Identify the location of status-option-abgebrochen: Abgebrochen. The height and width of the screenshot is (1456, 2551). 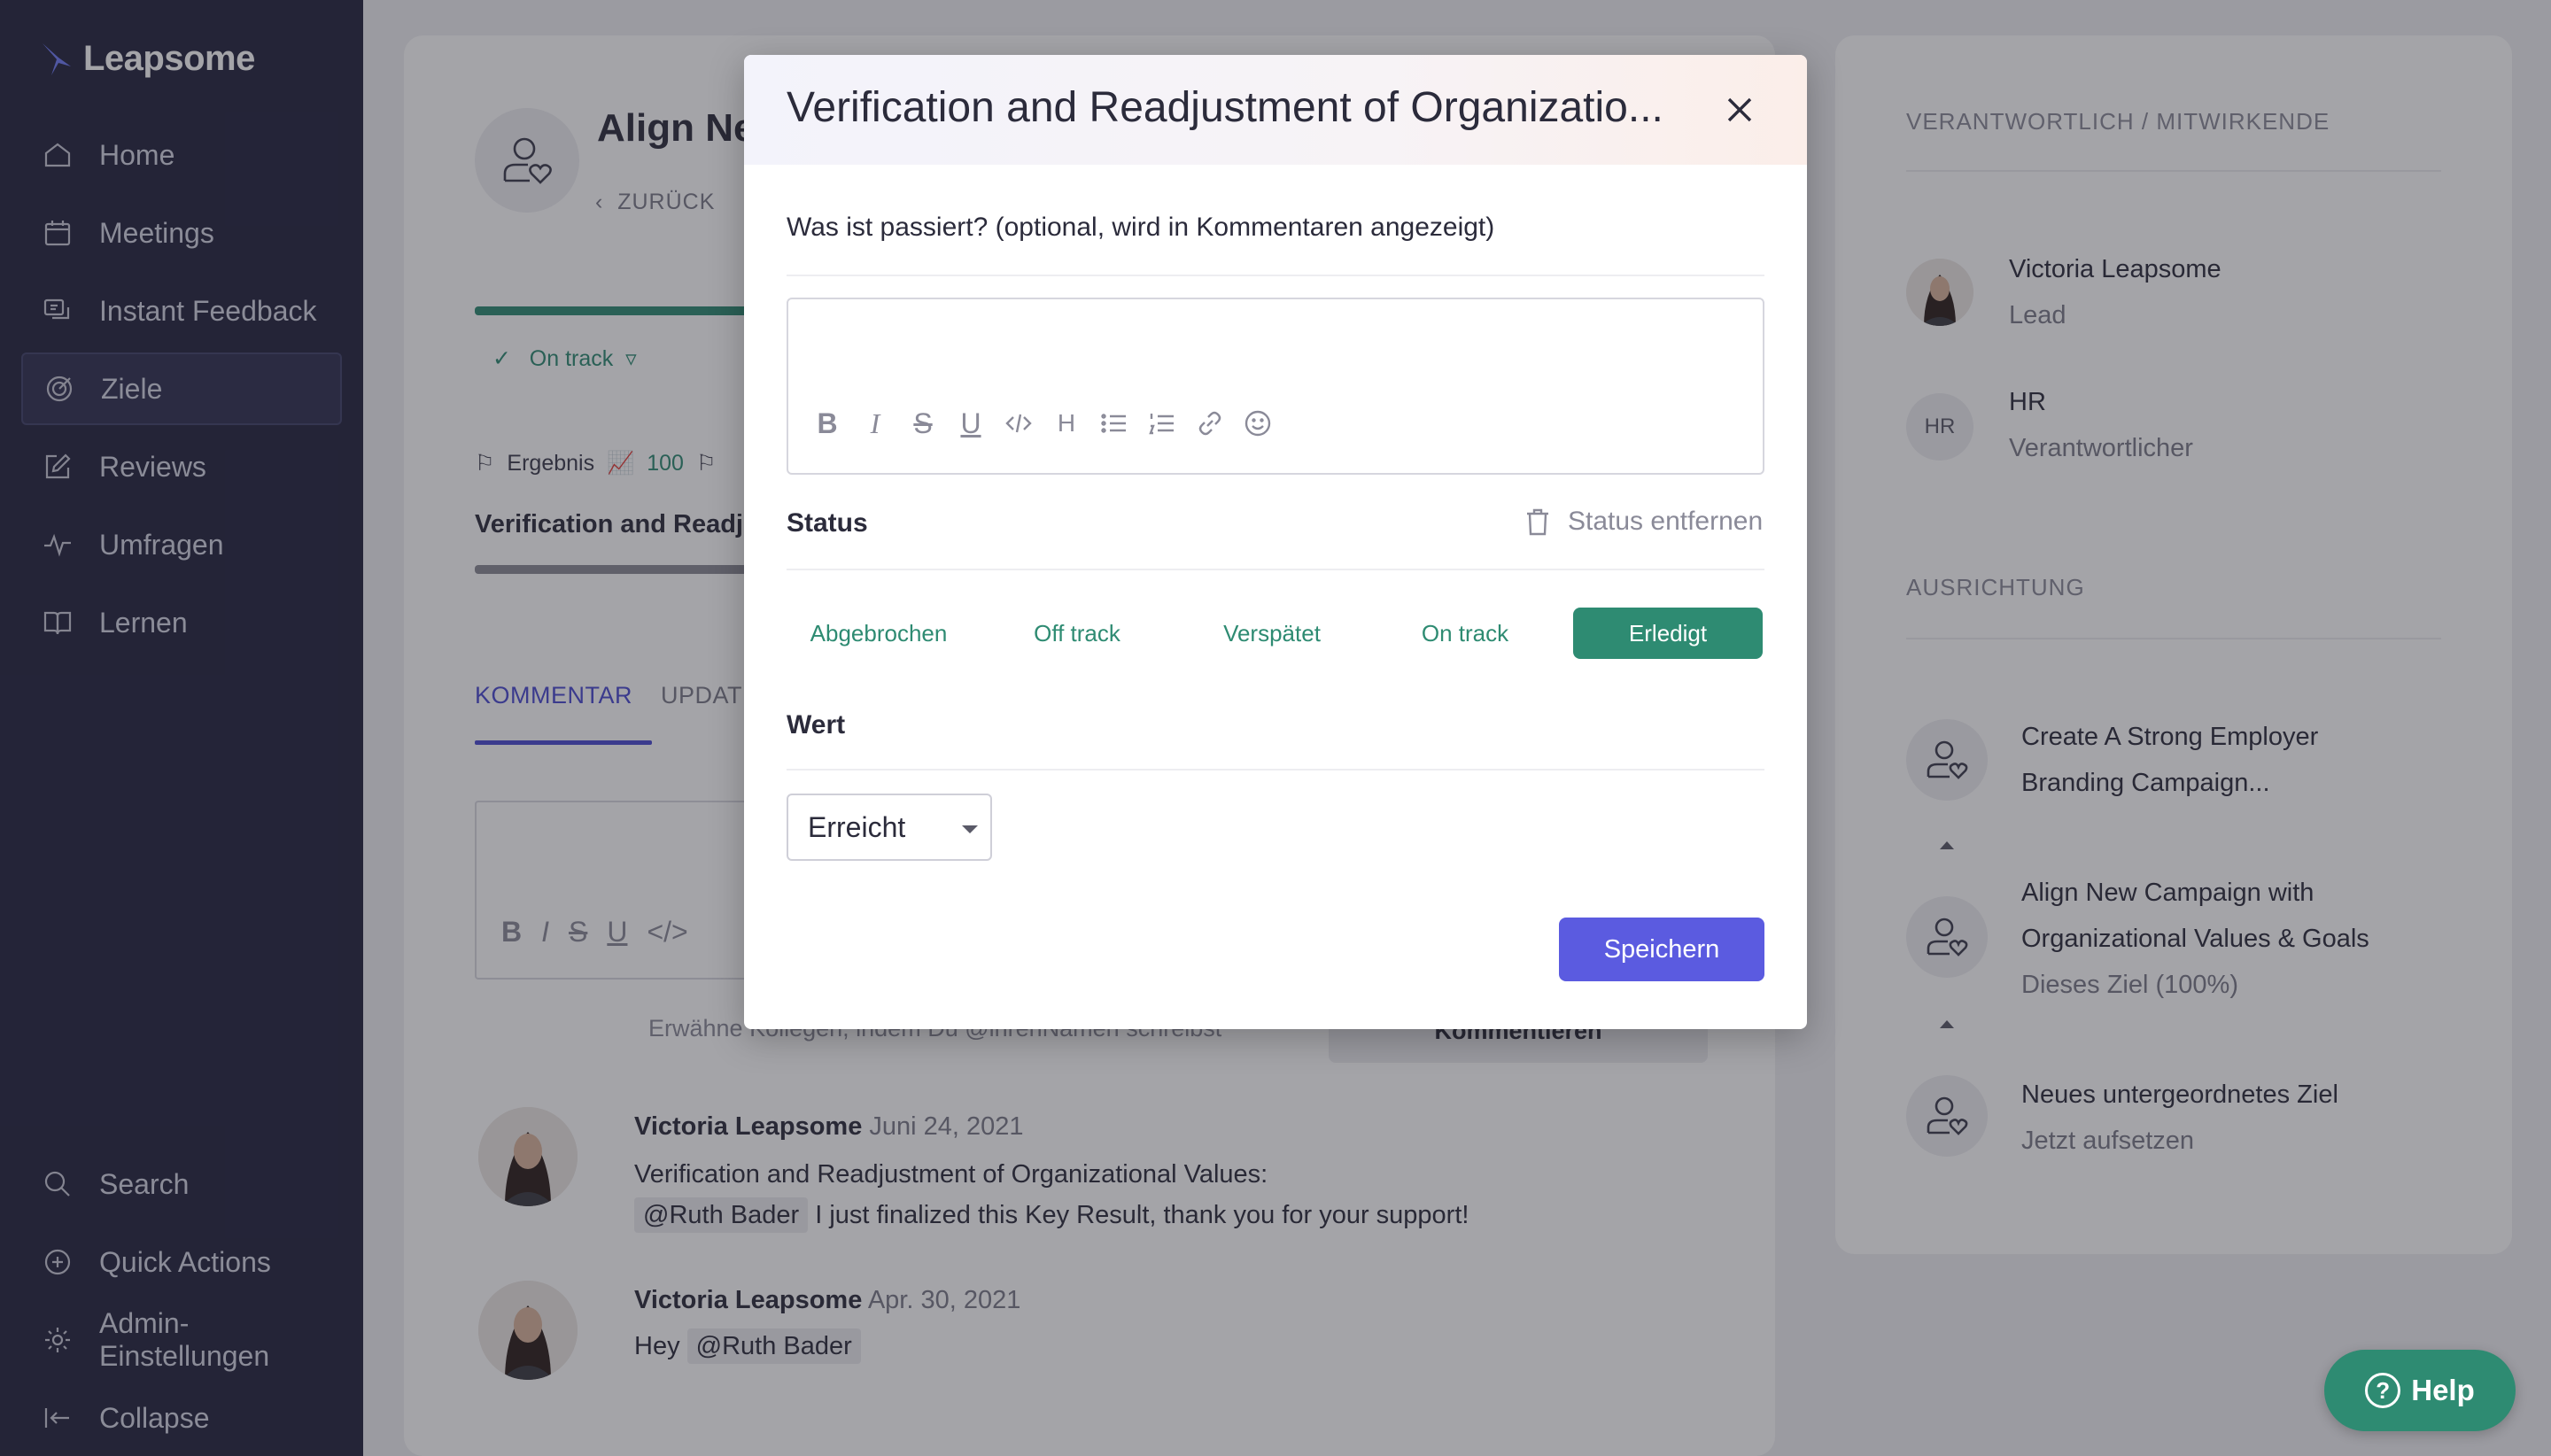
(879, 633).